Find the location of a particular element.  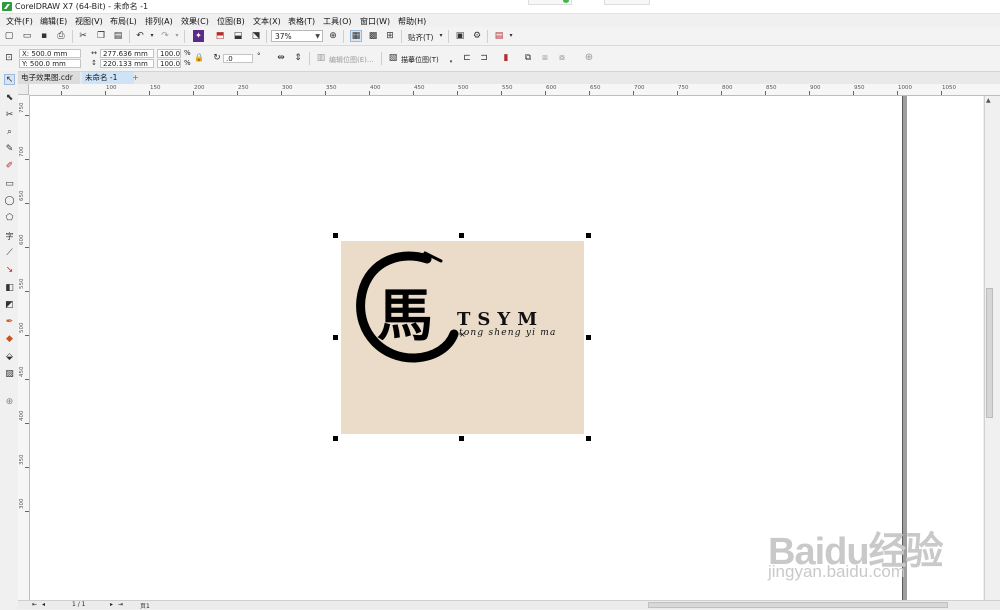

polygon-tool-icon: ⬠ is located at coordinates (9, 218).